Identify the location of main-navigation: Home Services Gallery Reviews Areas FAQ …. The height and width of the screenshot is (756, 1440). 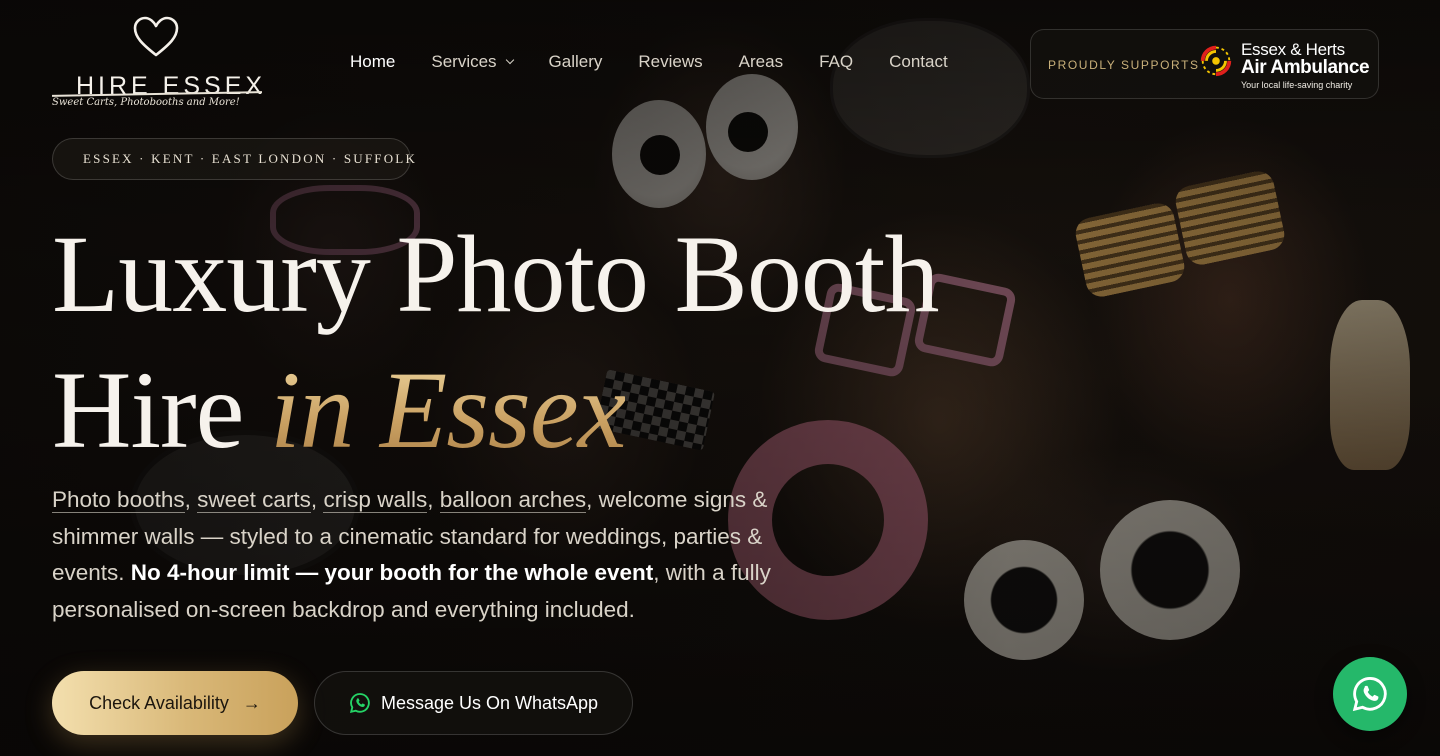
(667, 62).